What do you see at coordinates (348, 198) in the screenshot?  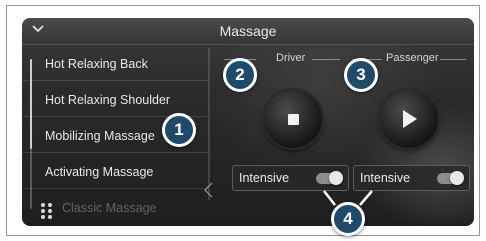 I see `callout-leader-lines` at bounding box center [348, 198].